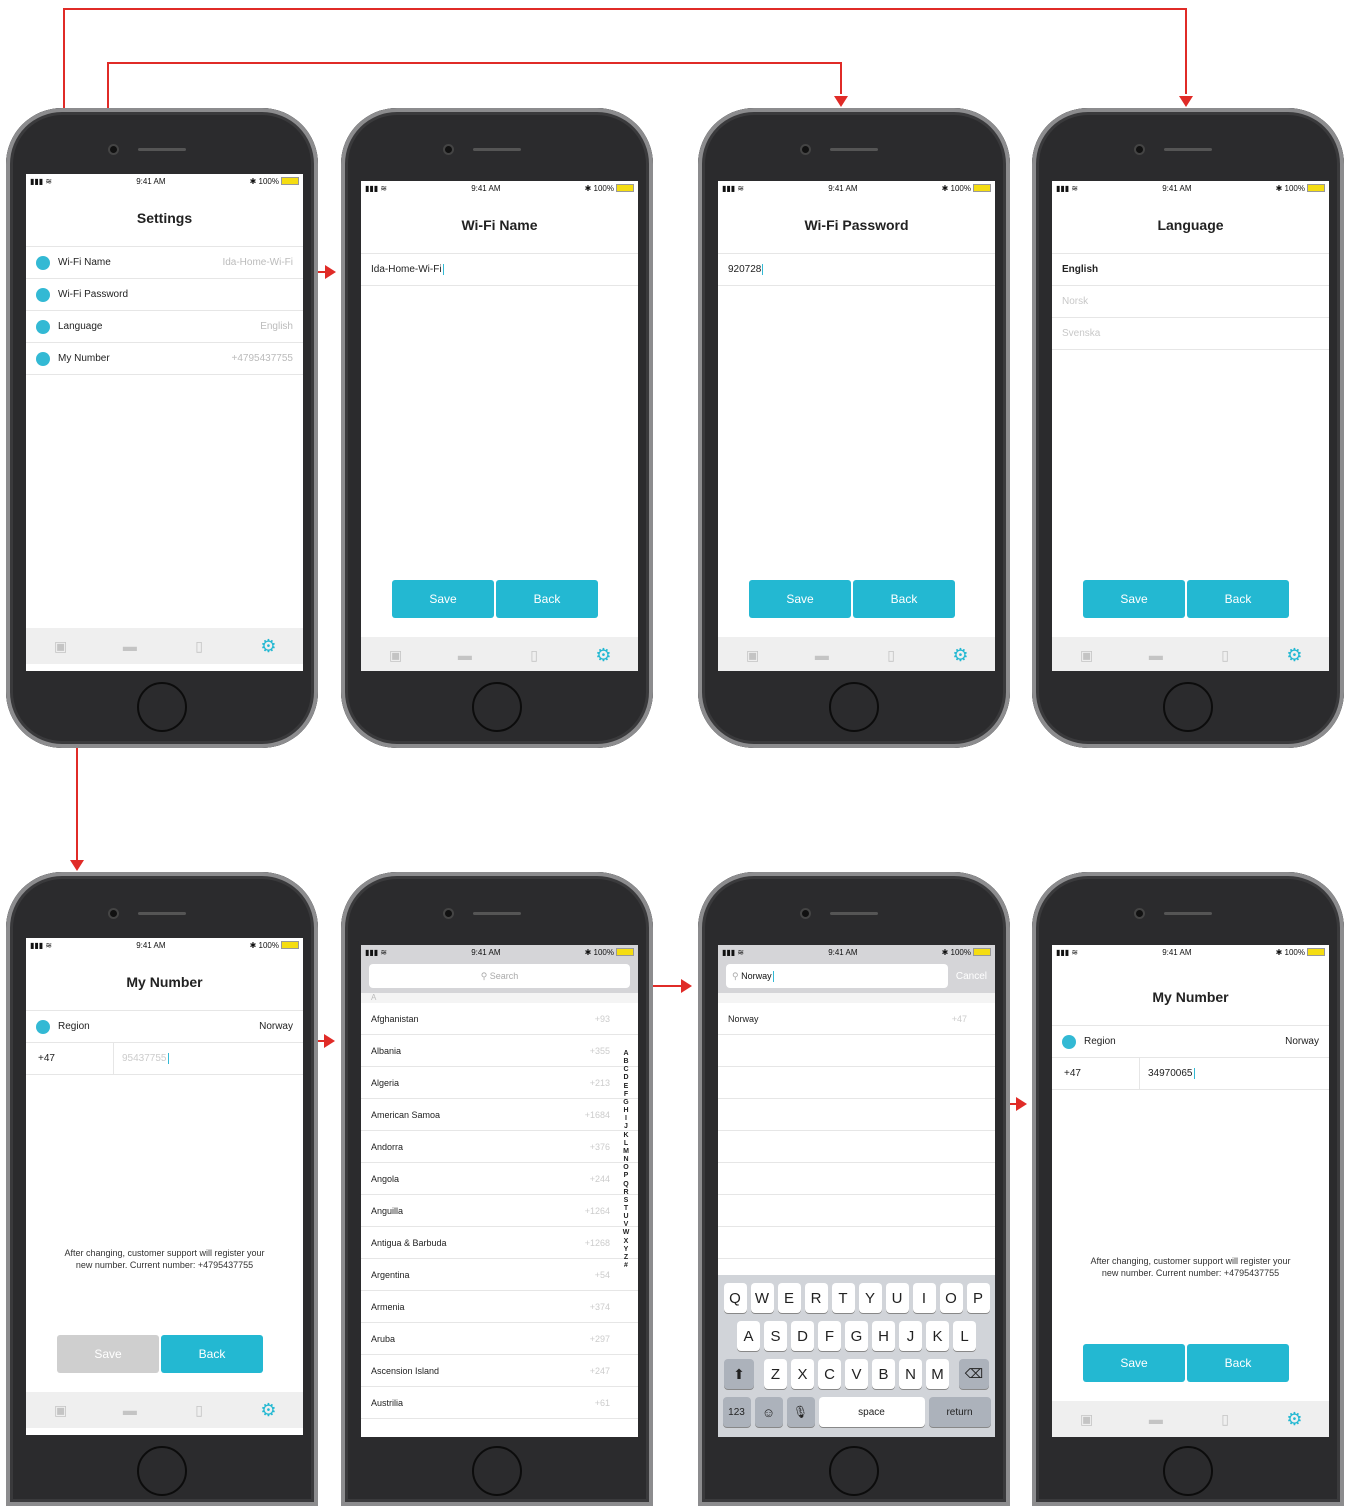 The image size is (1349, 1506). I want to click on language-option-norsk: Norsk, so click(1190, 301).